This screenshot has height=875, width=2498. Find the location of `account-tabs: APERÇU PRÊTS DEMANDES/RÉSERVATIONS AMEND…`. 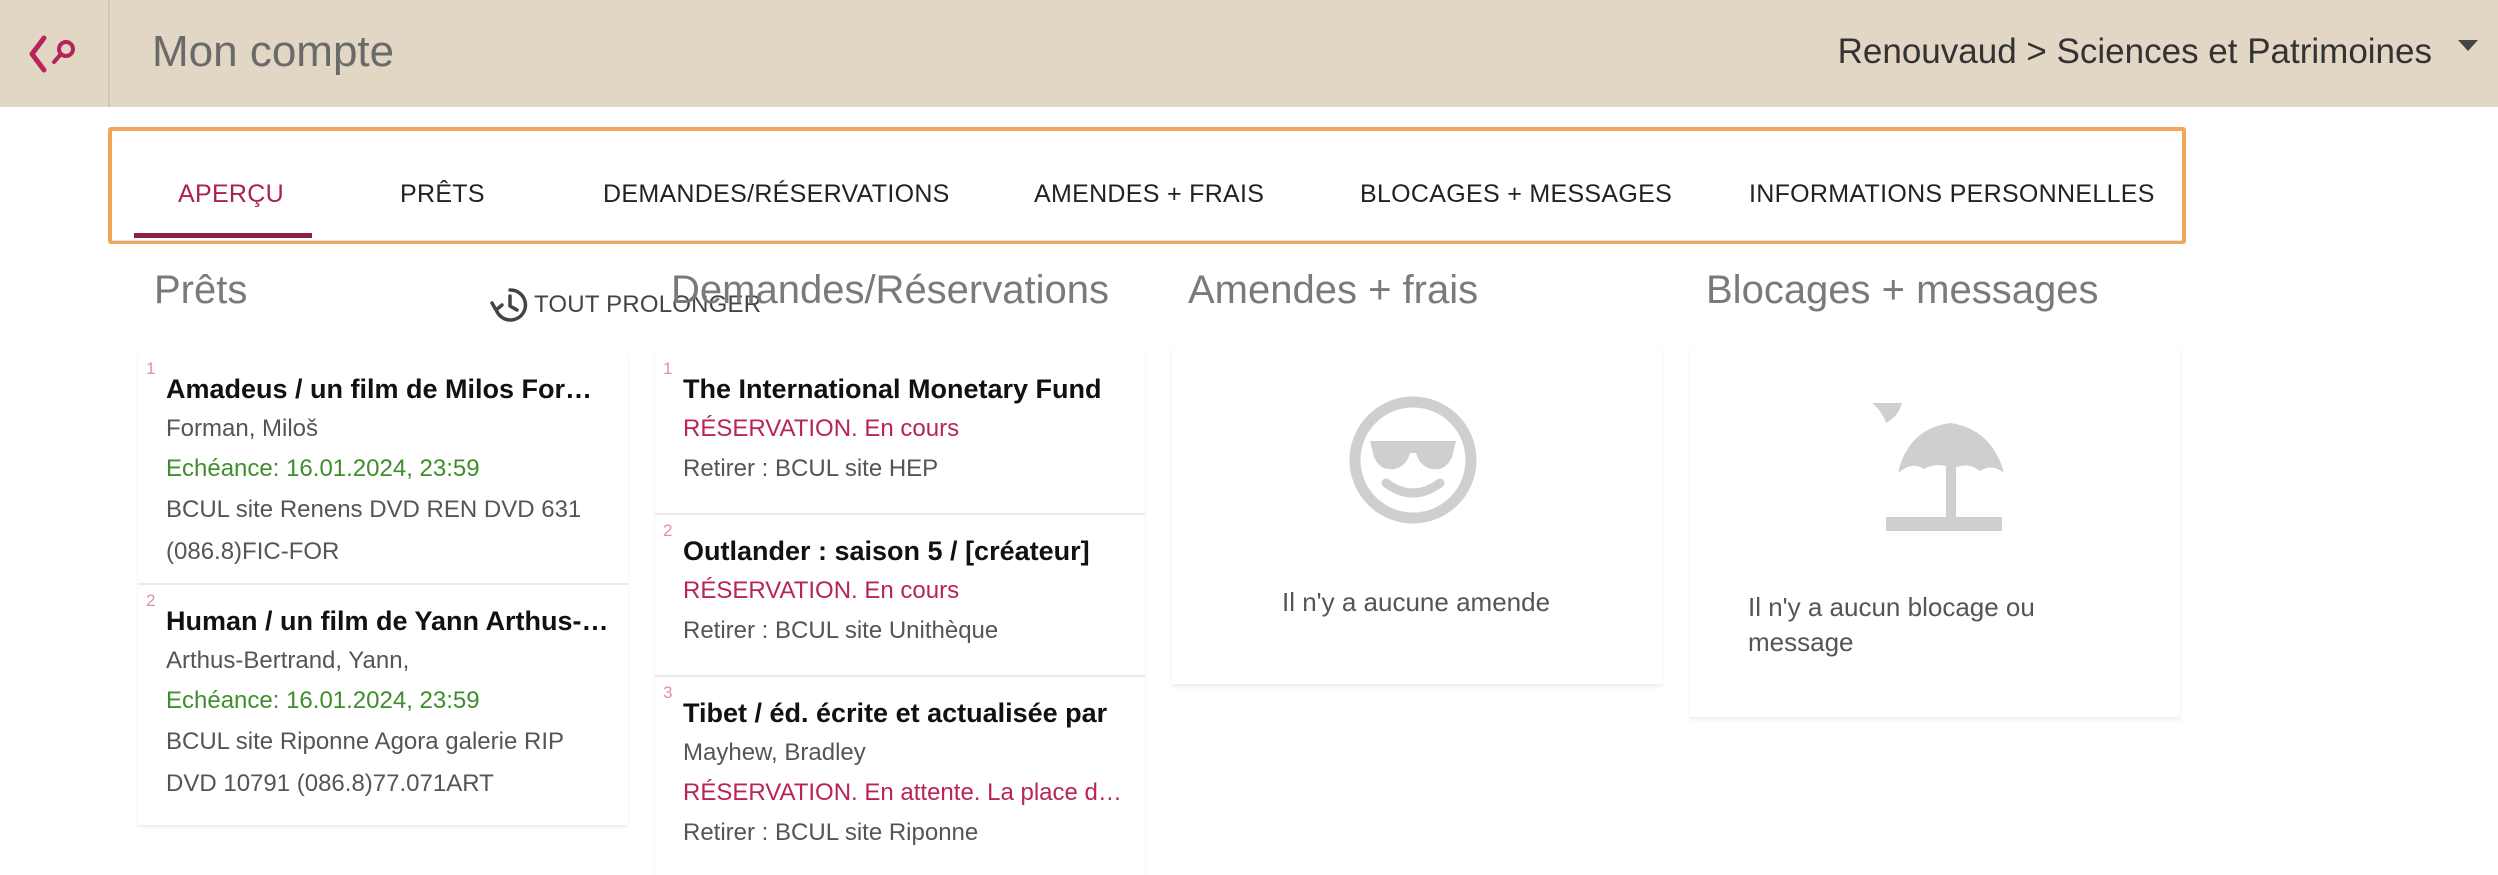

account-tabs: APERÇU PRÊTS DEMANDES/RÉSERVATIONS AMEND… is located at coordinates (1147, 185).